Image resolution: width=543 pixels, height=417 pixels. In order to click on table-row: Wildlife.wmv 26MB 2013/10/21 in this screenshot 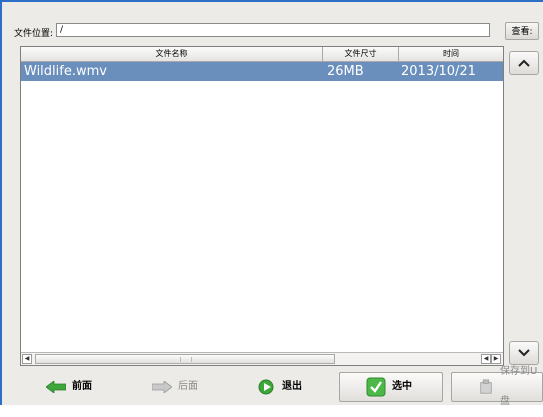, I will do `click(262, 71)`.